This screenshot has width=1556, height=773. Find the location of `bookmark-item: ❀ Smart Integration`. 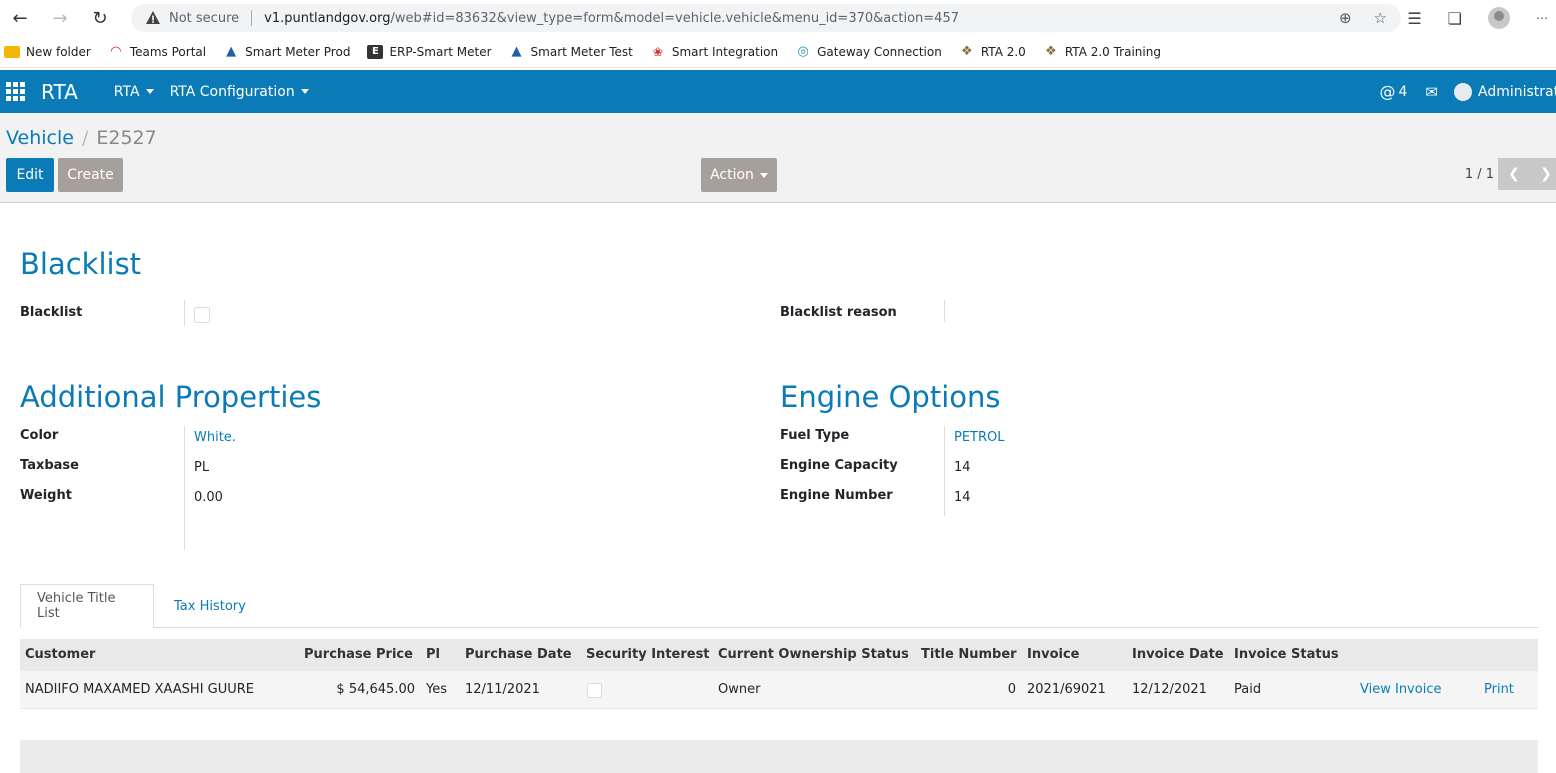

bookmark-item: ❀ Smart Integration is located at coordinates (714, 52).